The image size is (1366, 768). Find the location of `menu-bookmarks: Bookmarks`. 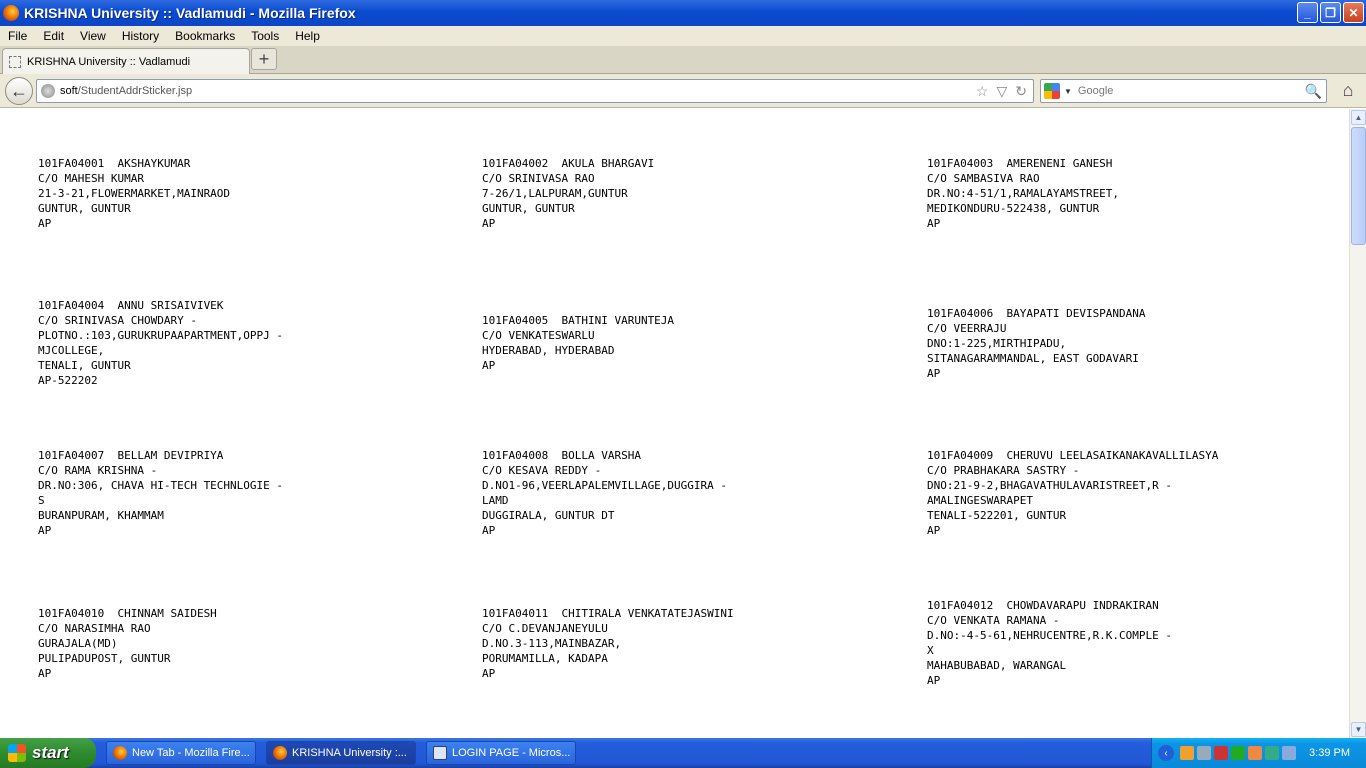

menu-bookmarks: Bookmarks is located at coordinates (205, 36).